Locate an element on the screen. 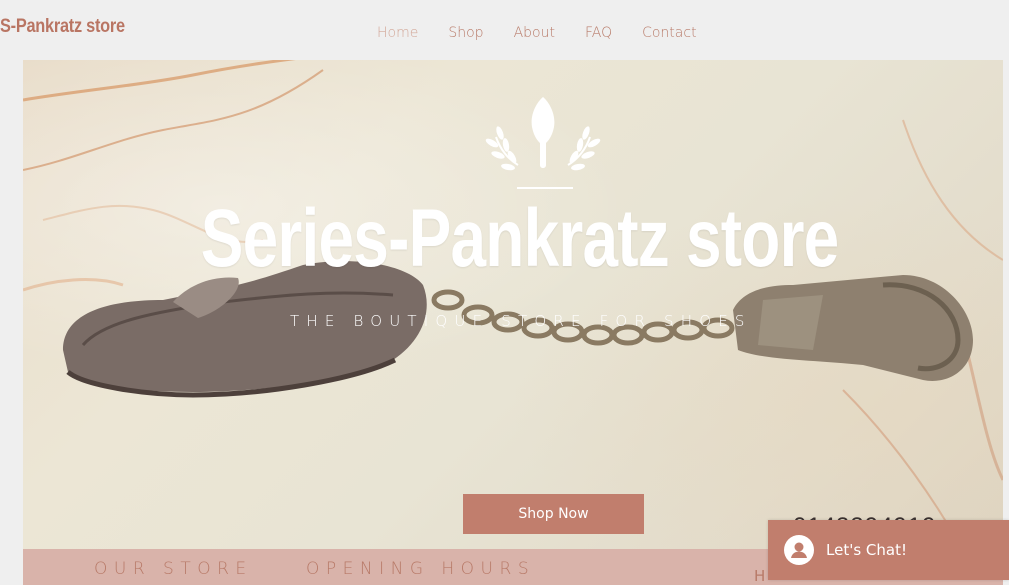  partial-heading: H is located at coordinates (762, 576).